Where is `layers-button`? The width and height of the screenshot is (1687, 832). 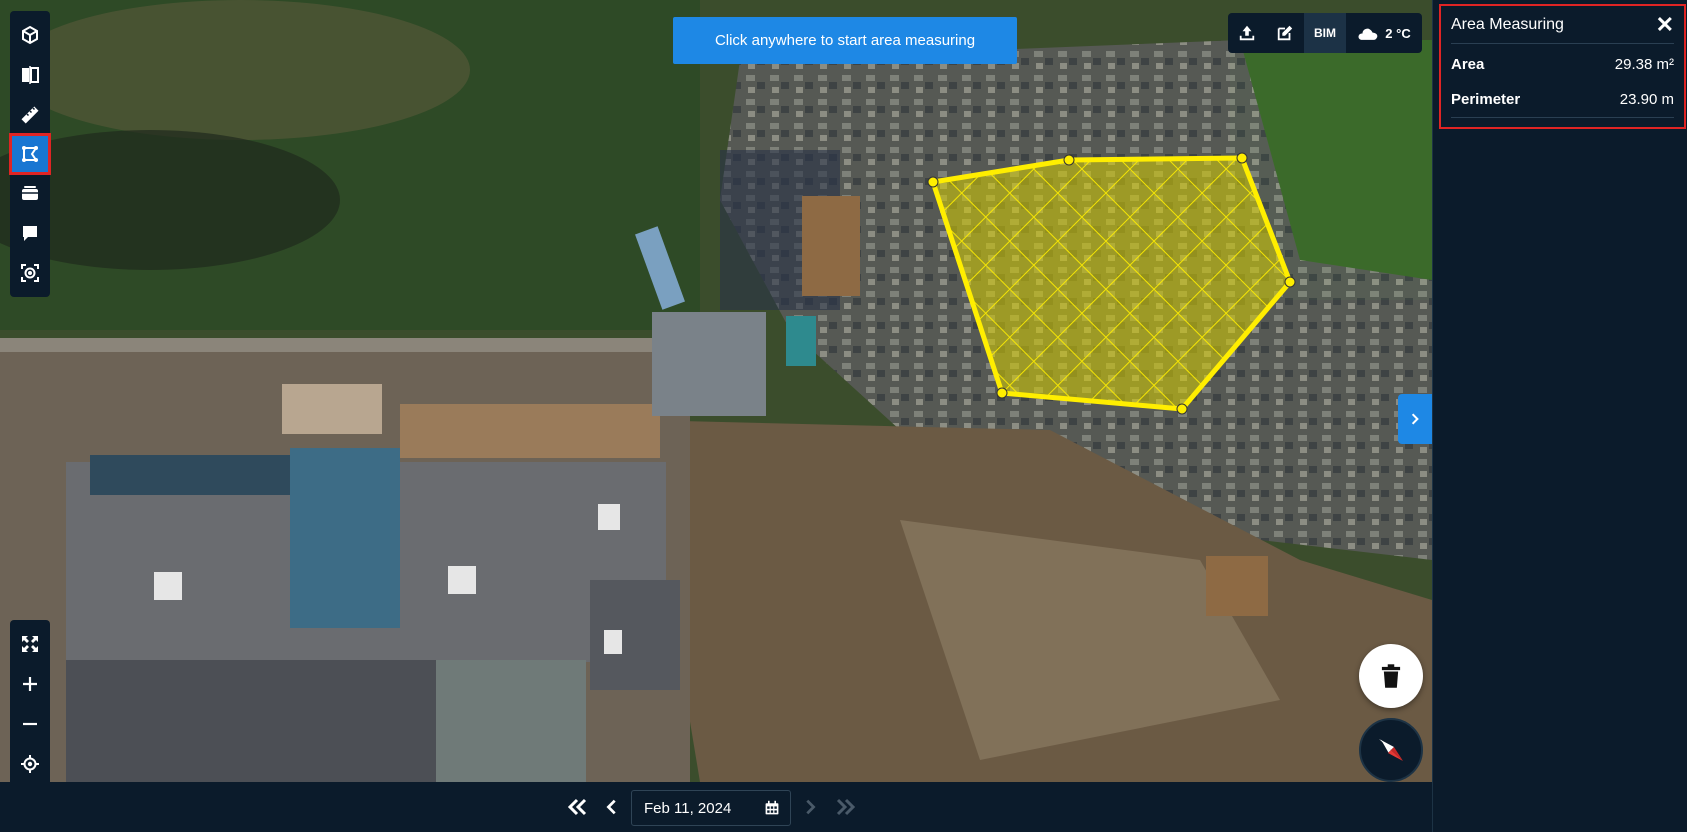 layers-button is located at coordinates (30, 193).